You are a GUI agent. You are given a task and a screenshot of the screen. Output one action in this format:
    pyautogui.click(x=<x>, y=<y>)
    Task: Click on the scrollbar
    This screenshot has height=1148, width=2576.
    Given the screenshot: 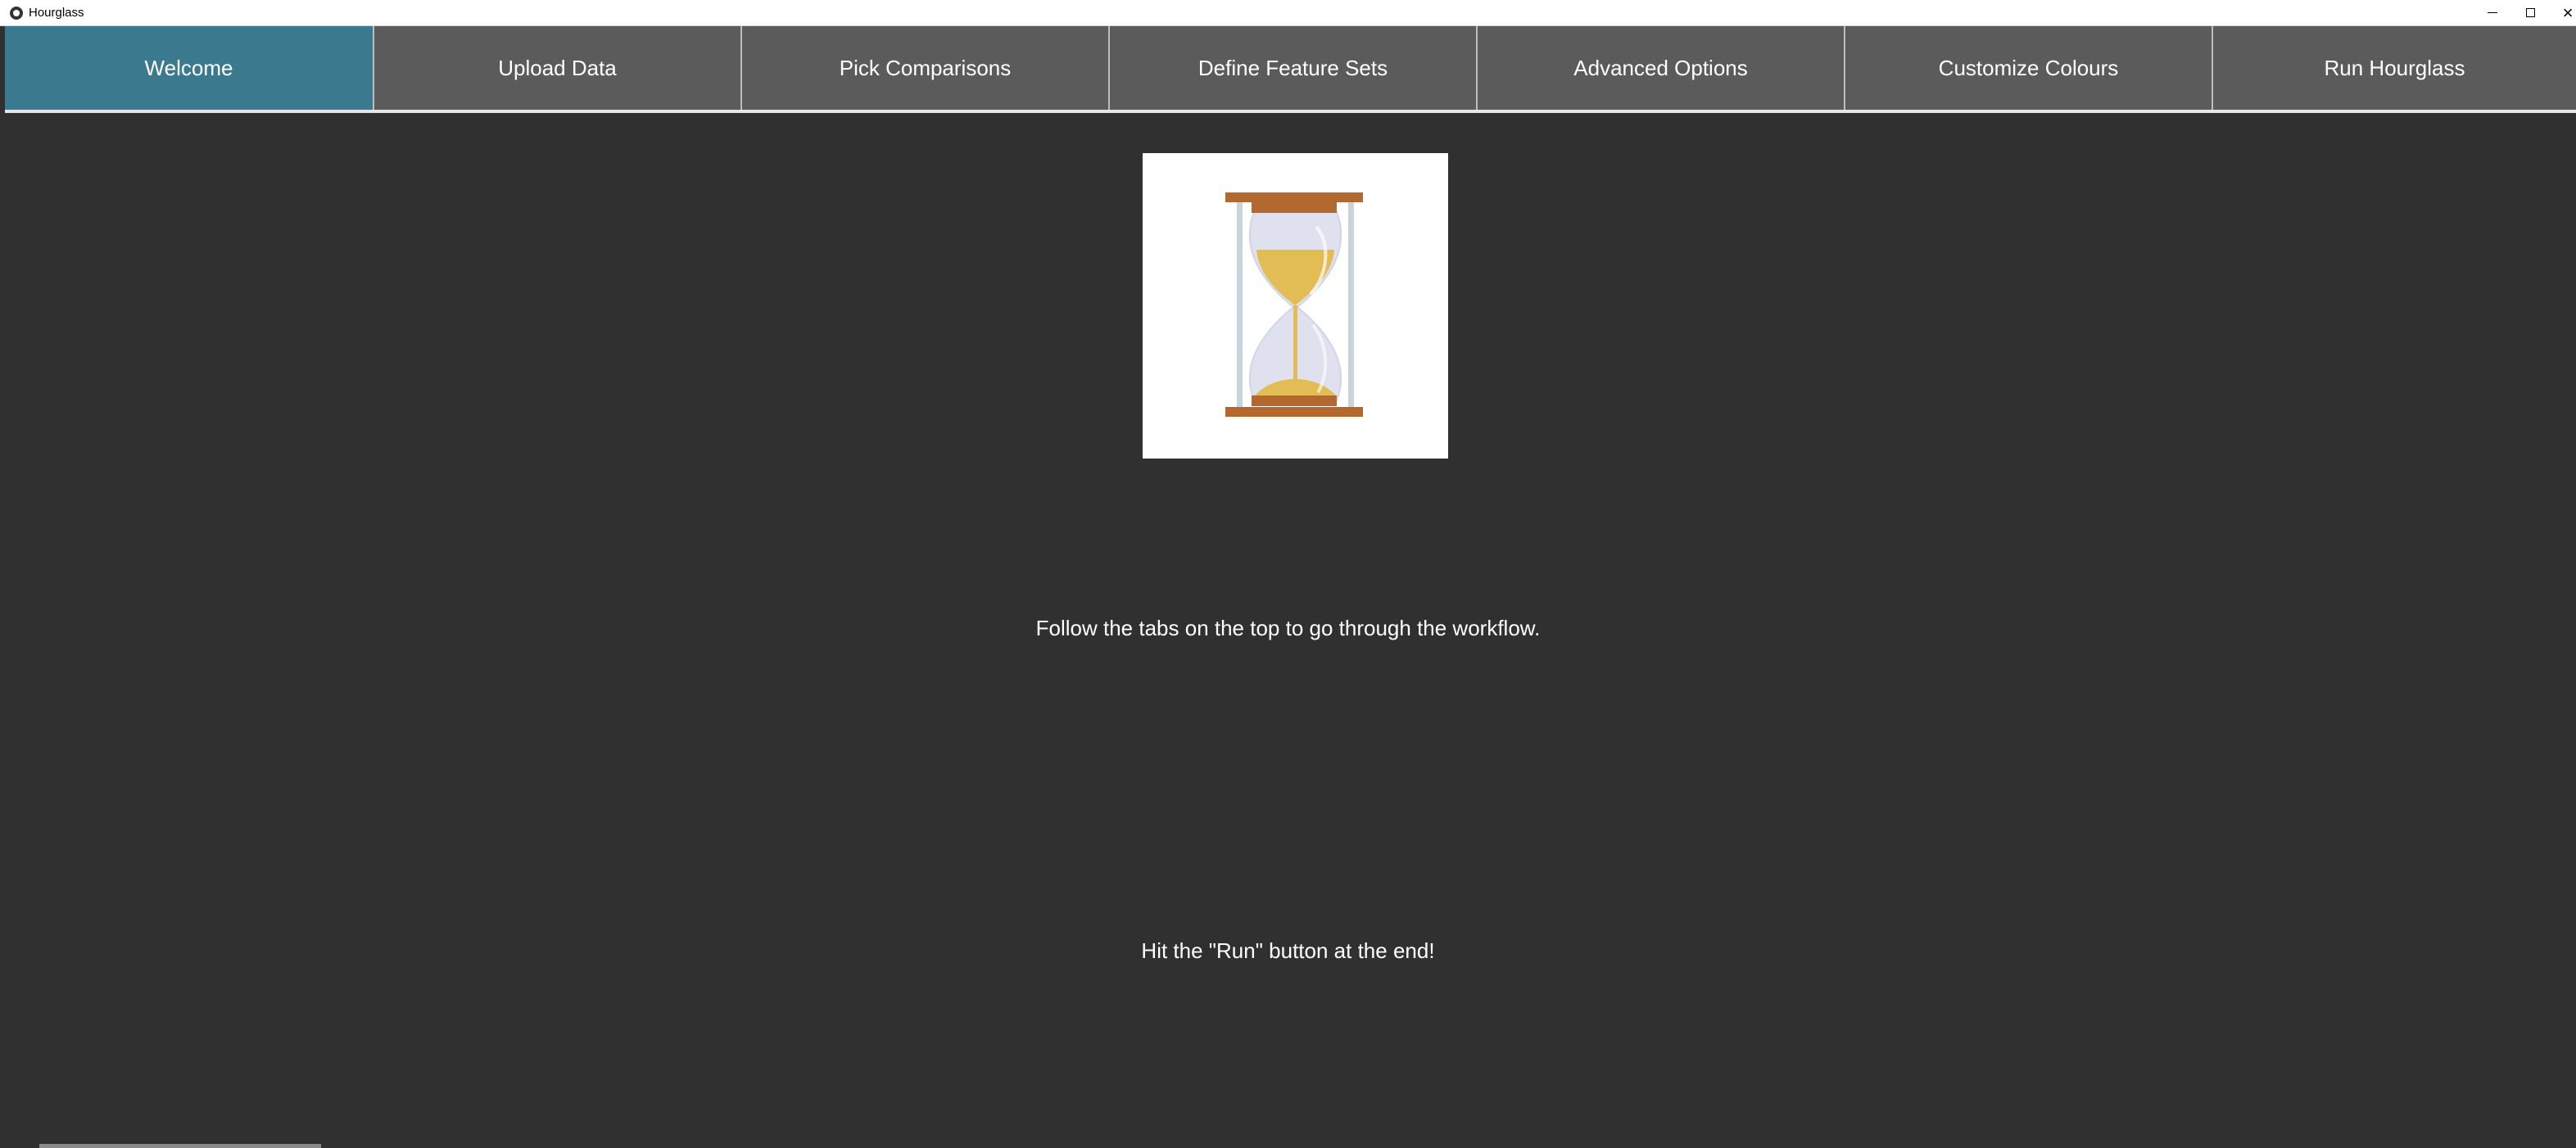 What is the action you would take?
    pyautogui.click(x=180, y=1146)
    